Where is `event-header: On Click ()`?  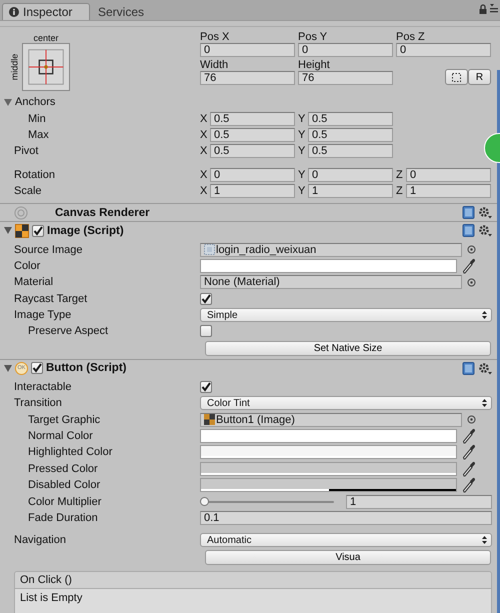
event-header: On Click () is located at coordinates (253, 580).